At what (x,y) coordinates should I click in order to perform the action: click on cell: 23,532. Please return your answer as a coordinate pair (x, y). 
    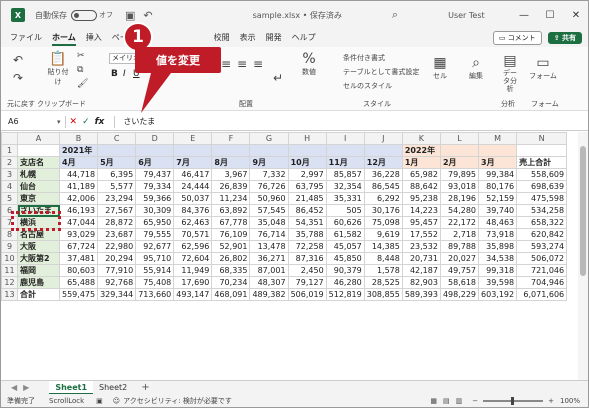
    Looking at the image, I should click on (421, 246).